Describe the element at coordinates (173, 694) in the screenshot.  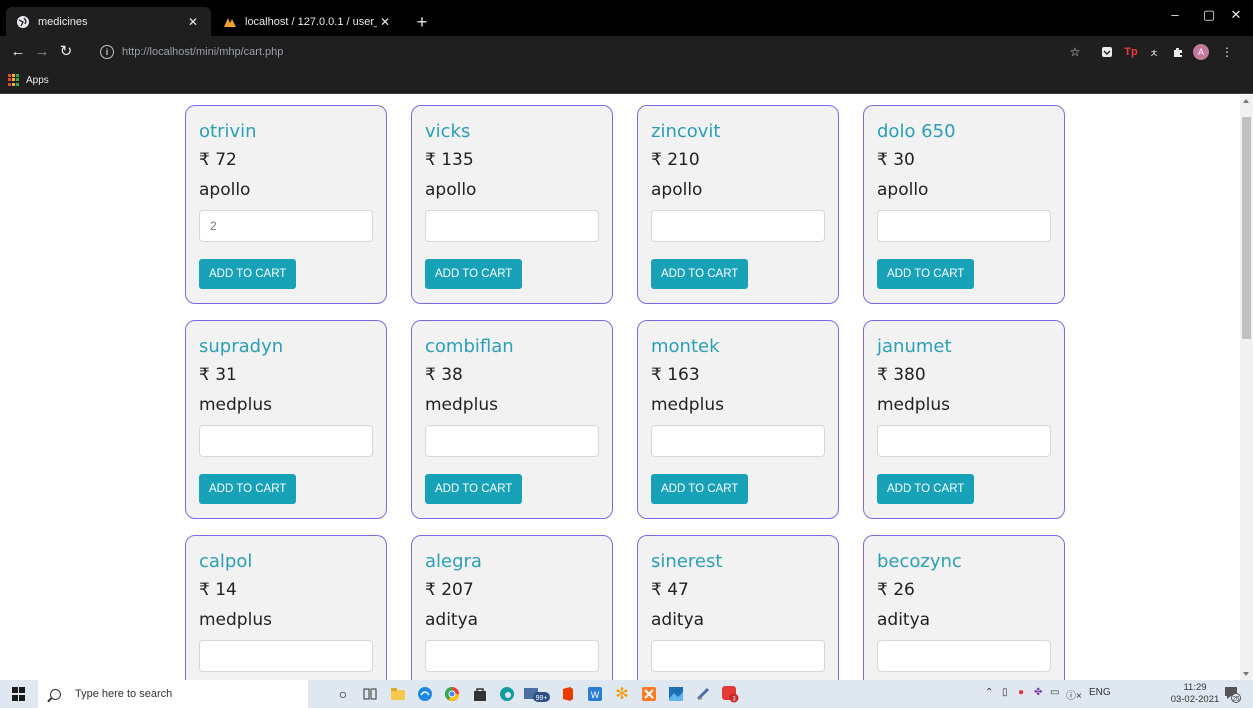
I see `taskbar-search: Type here to search` at that location.